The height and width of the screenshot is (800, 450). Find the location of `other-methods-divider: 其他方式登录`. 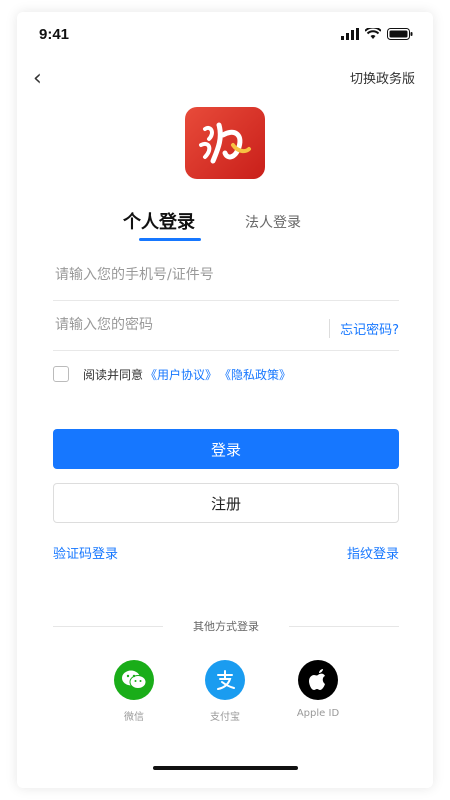

other-methods-divider: 其他方式登录 is located at coordinates (226, 626).